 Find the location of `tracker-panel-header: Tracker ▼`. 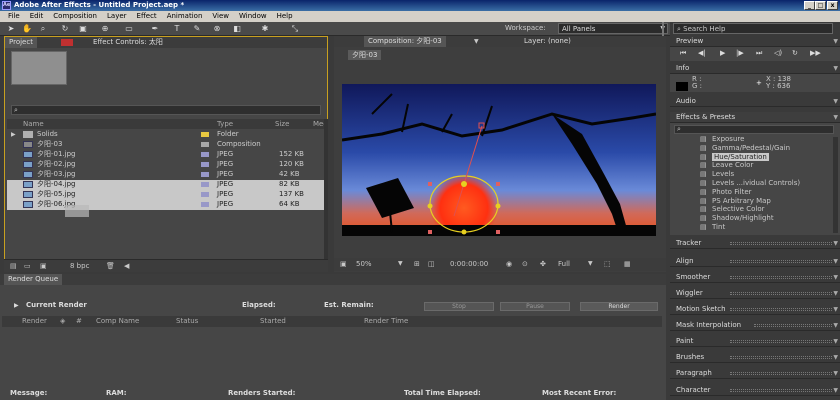

tracker-panel-header: Tracker ▼ is located at coordinates (755, 243).